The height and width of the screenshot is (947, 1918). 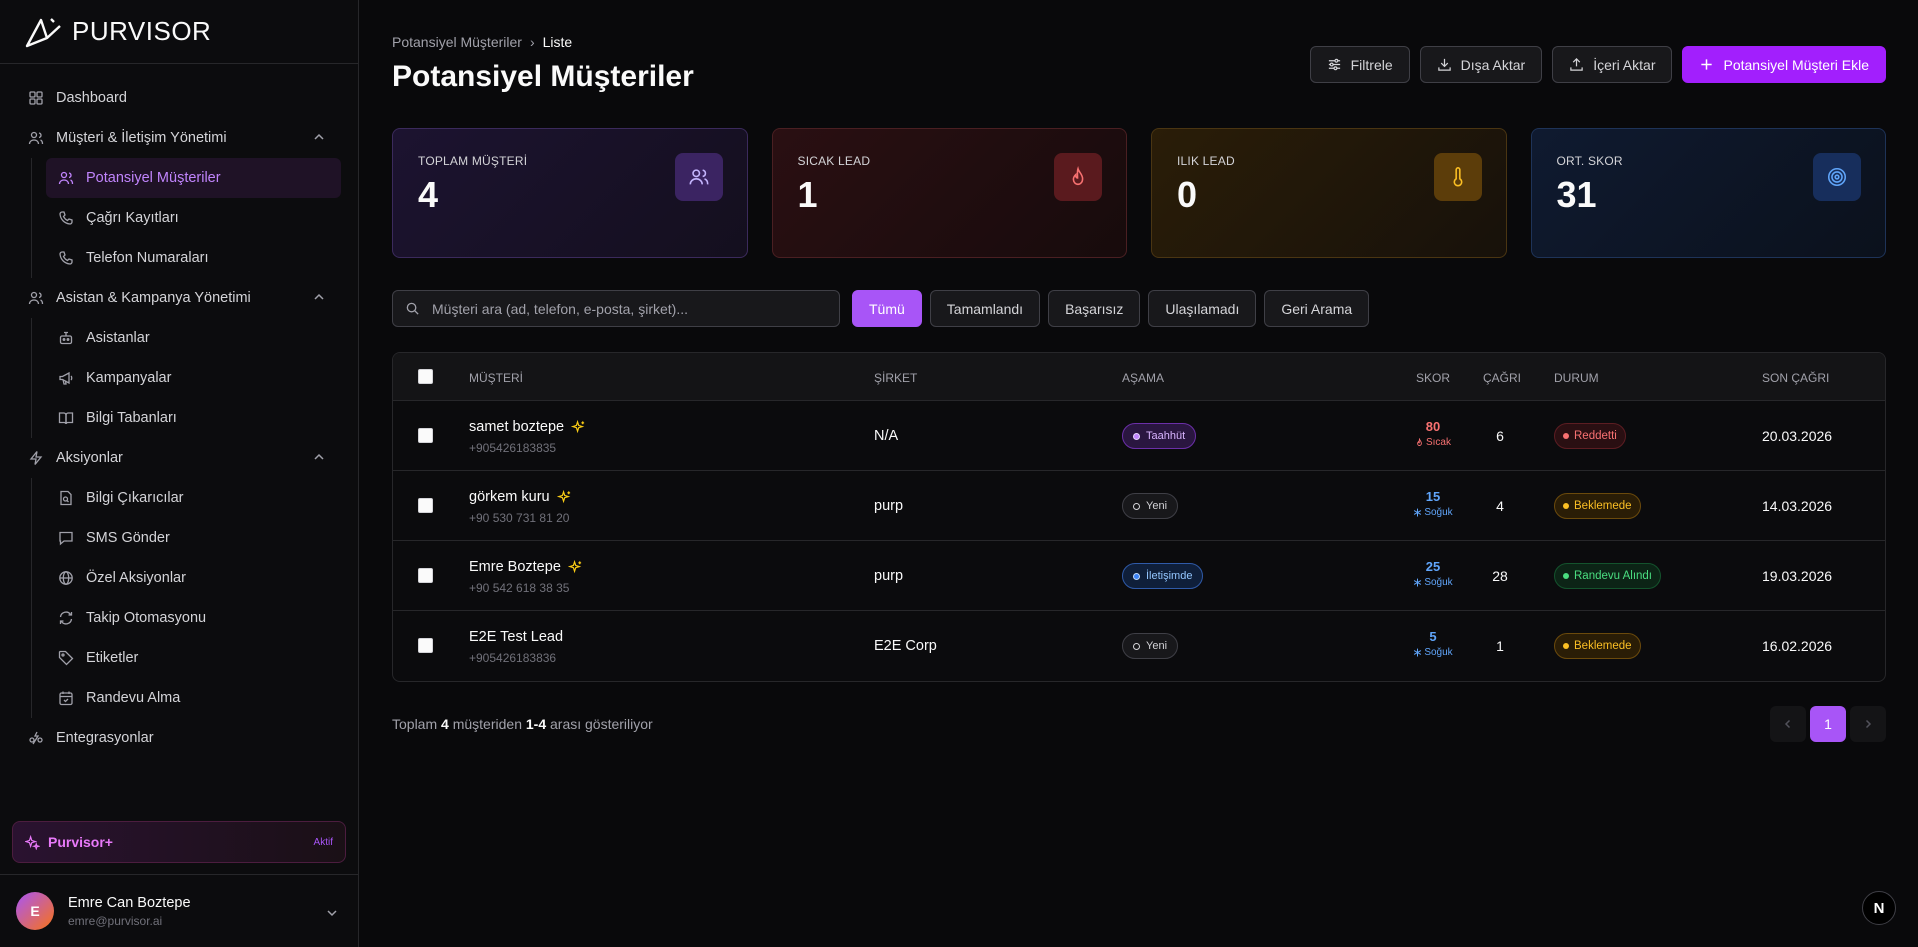 What do you see at coordinates (949, 193) in the screenshot?
I see `stat-card-hot: SICAK LEAD 1` at bounding box center [949, 193].